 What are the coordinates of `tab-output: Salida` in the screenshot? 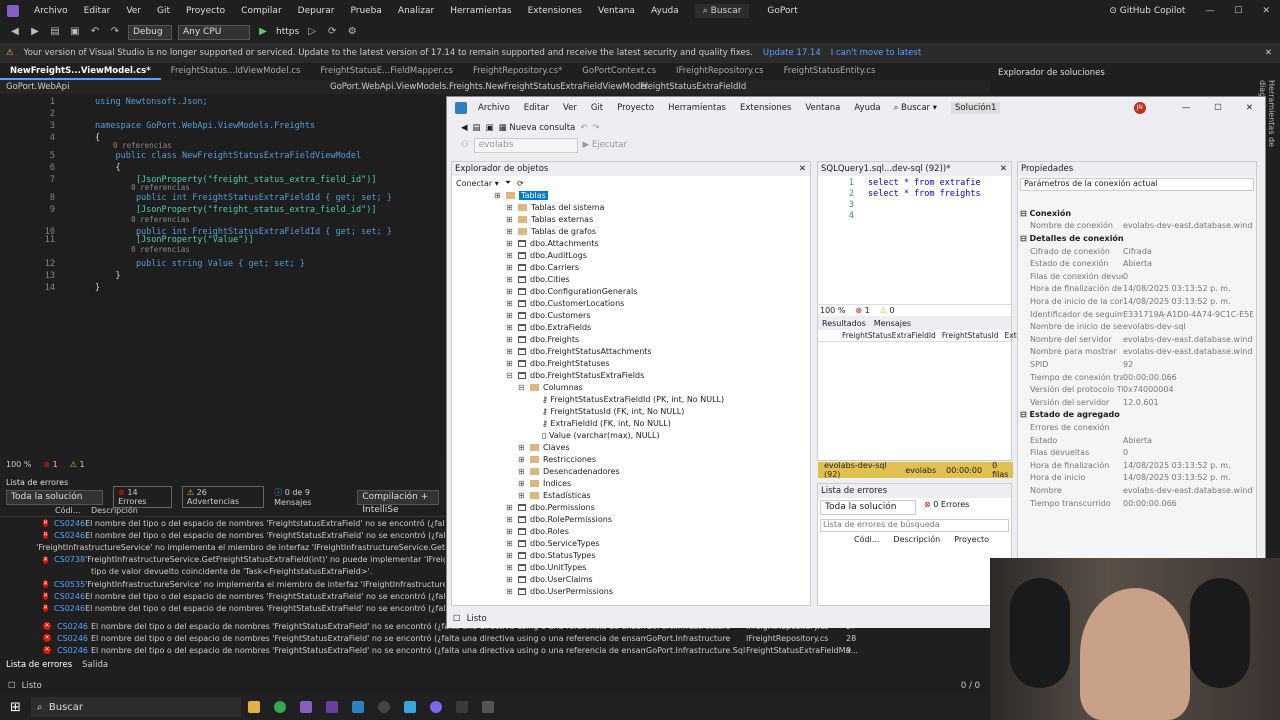 It's located at (95, 666).